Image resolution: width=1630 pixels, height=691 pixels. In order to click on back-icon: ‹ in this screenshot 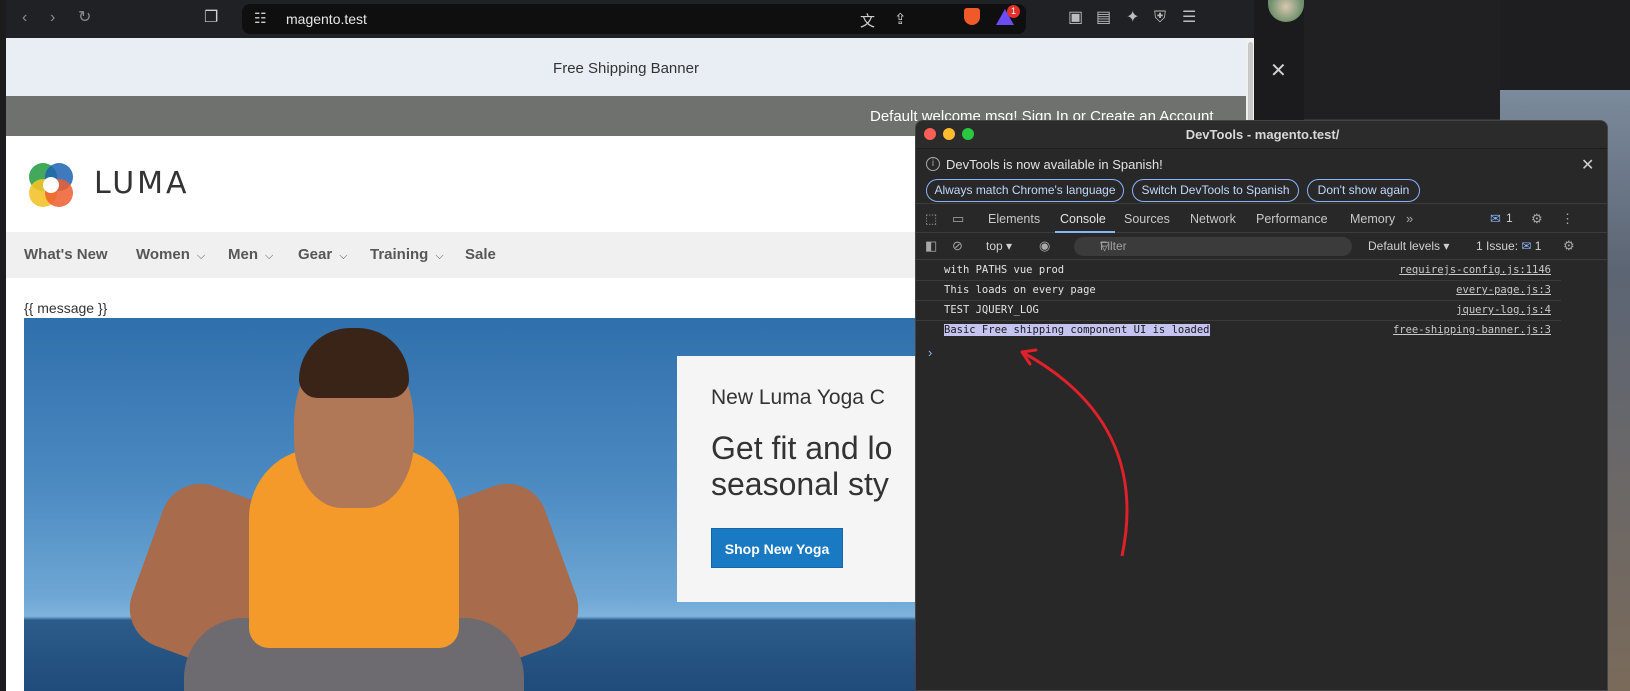, I will do `click(24, 18)`.